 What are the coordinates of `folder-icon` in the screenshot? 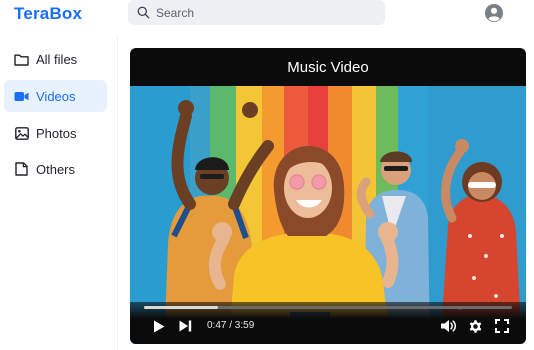 It's located at (21, 59).